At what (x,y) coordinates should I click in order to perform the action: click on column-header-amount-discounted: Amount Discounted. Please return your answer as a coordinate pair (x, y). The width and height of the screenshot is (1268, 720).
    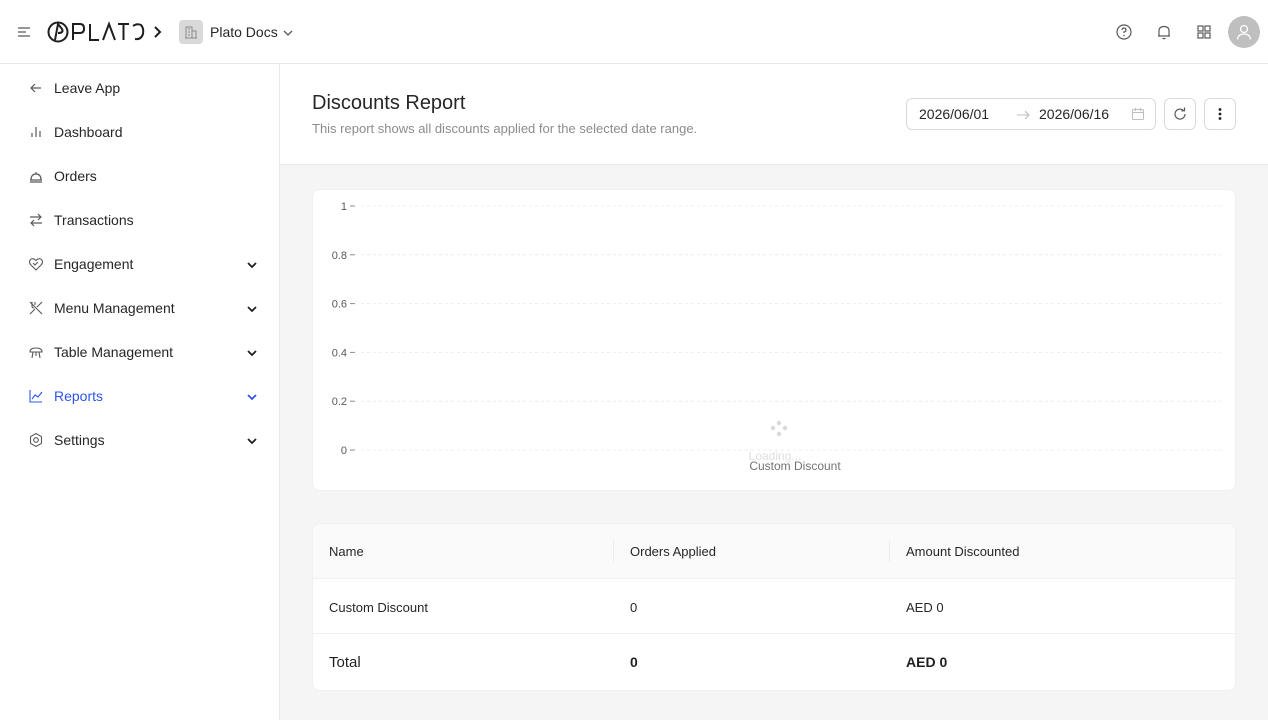
    Looking at the image, I should click on (962, 551).